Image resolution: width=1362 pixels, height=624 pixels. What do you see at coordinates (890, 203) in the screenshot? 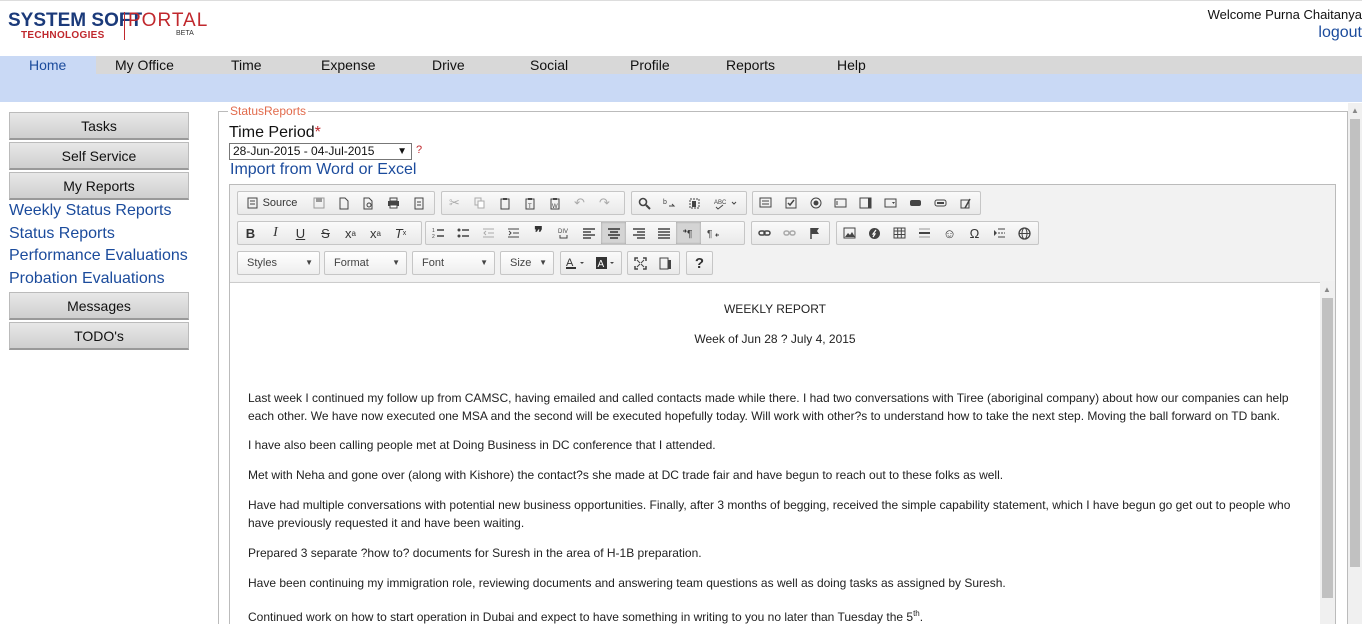
I see `select-field-icon` at bounding box center [890, 203].